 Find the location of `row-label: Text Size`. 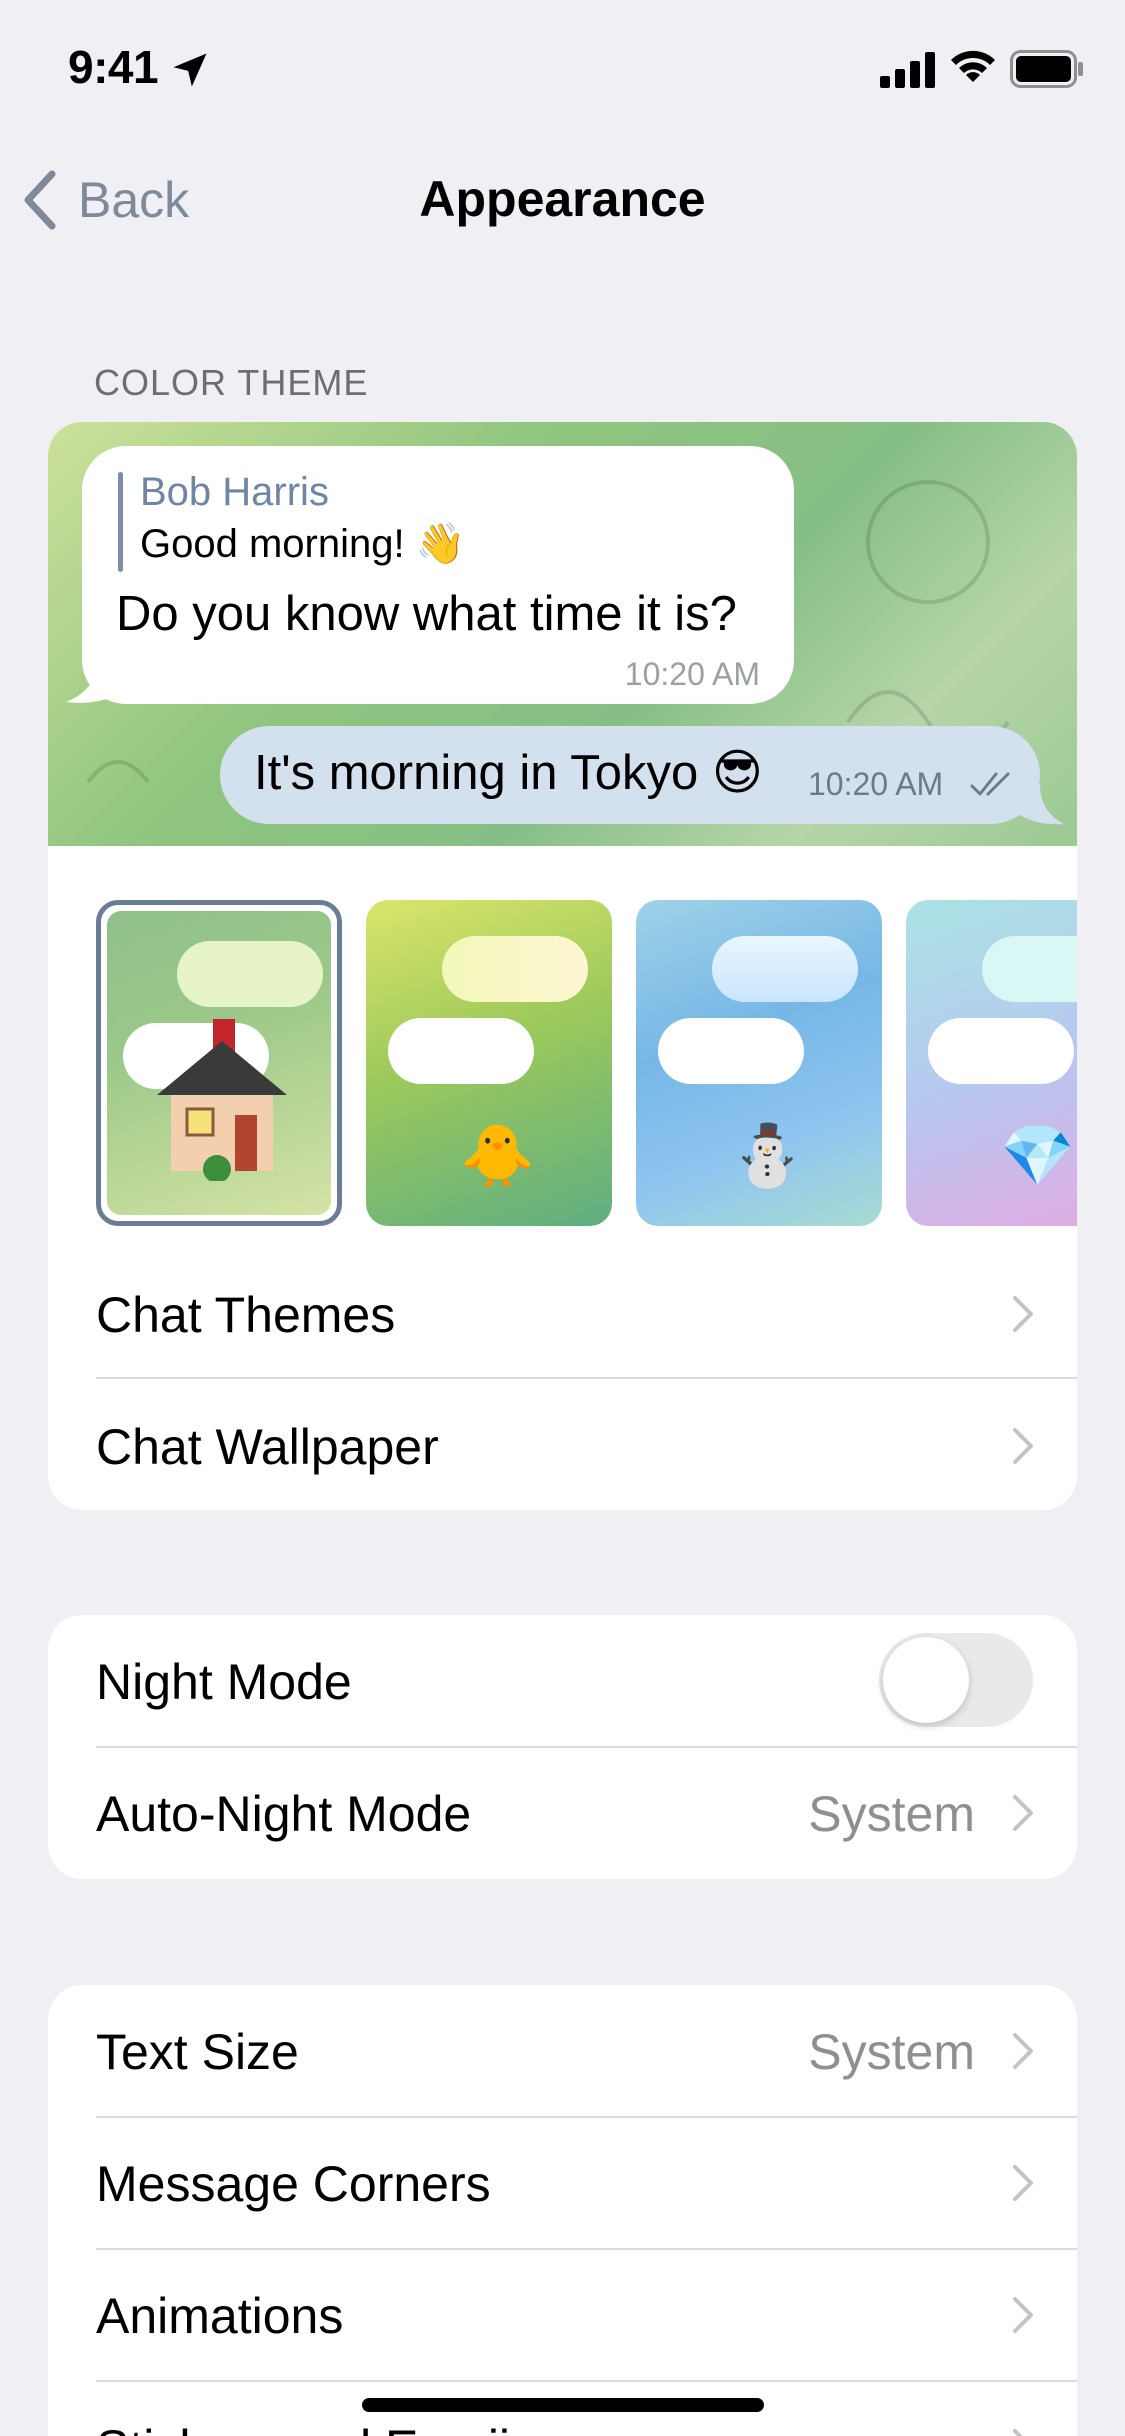

row-label: Text Size is located at coordinates (197, 2052).